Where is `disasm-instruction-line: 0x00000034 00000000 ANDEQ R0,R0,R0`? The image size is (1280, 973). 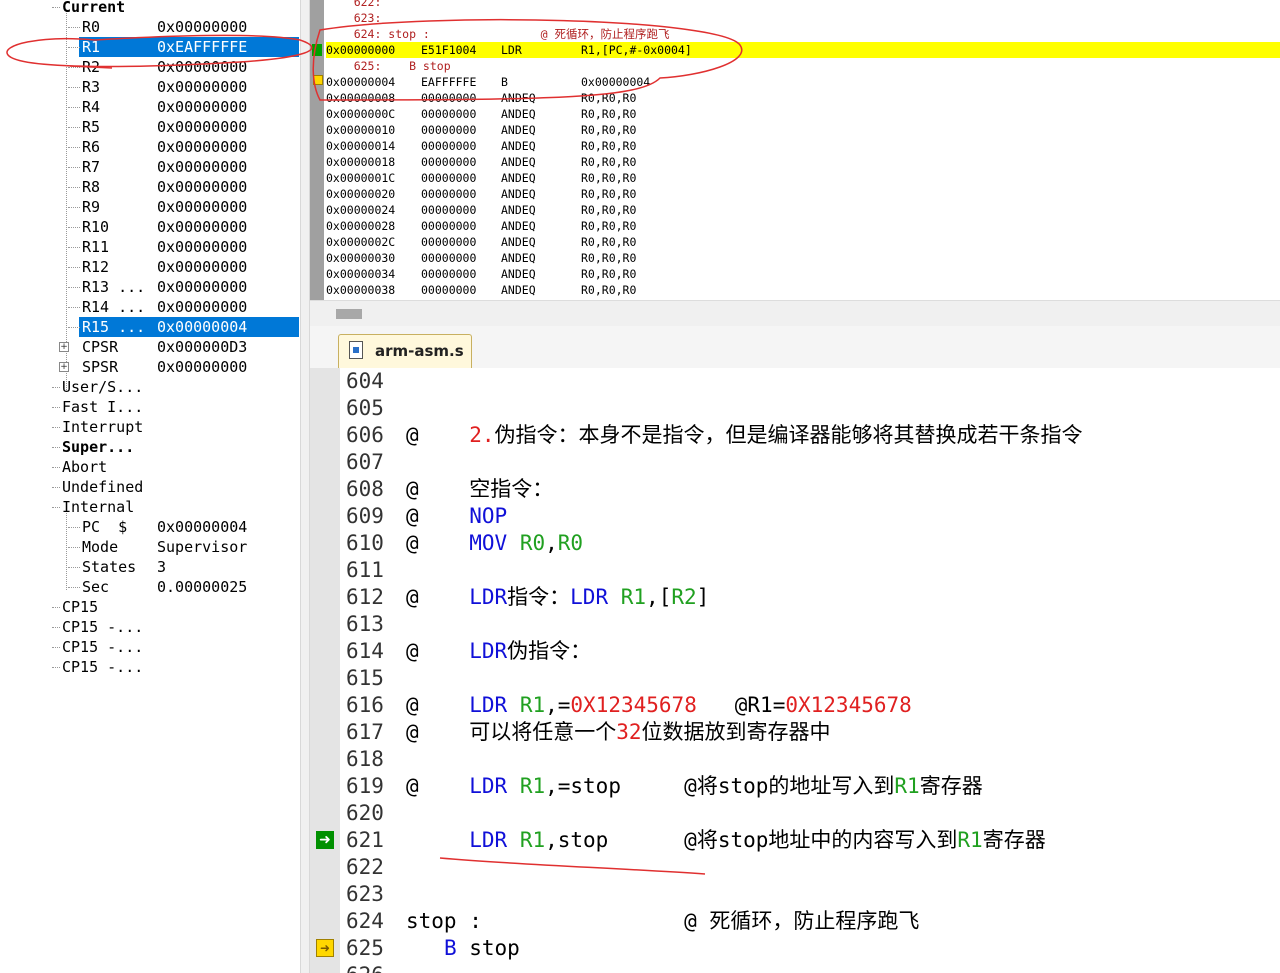
disasm-instruction-line: 0x00000034 00000000 ANDEQ R0,R0,R0 is located at coordinates (803, 274).